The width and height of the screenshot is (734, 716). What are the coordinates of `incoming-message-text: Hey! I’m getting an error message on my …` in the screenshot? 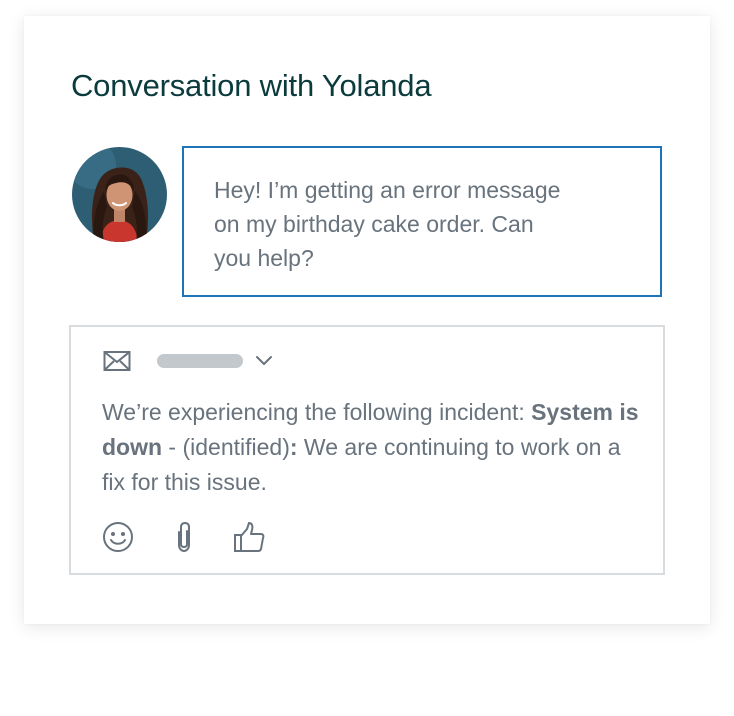 It's located at (387, 224).